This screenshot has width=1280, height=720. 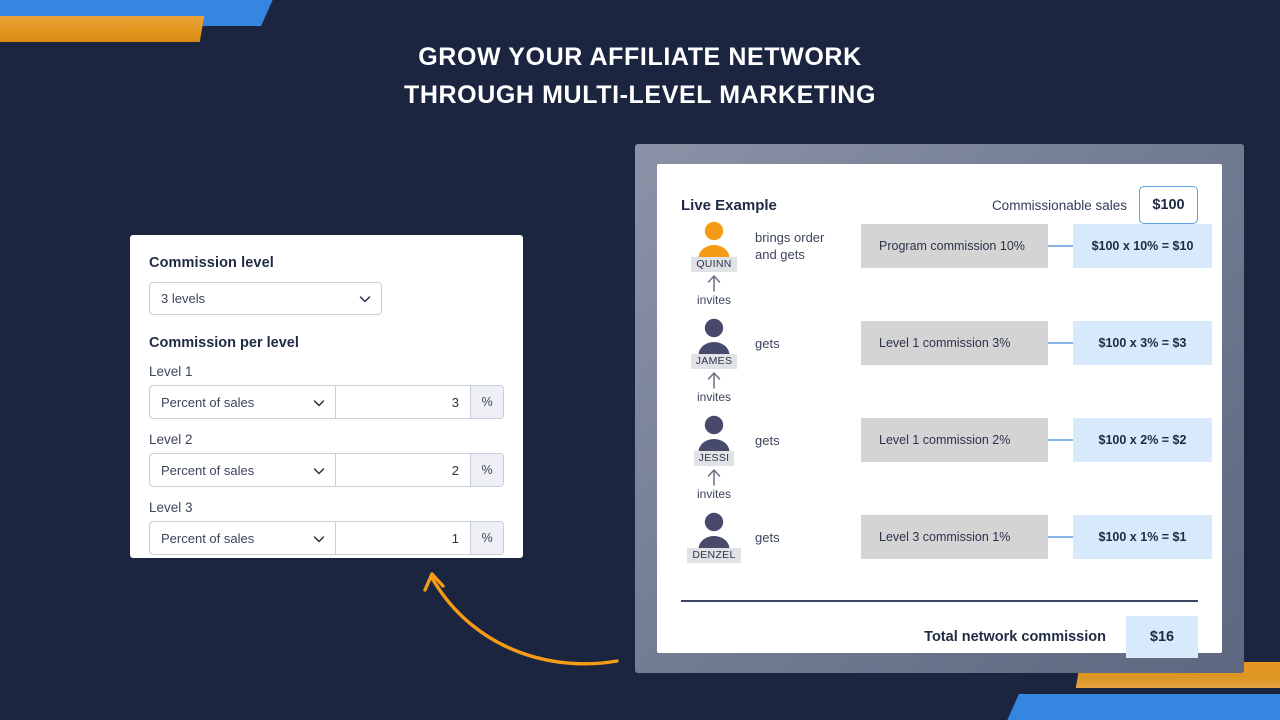 What do you see at coordinates (1142, 440) in the screenshot?
I see `result-box-jessi: $100 x 2% = $2` at bounding box center [1142, 440].